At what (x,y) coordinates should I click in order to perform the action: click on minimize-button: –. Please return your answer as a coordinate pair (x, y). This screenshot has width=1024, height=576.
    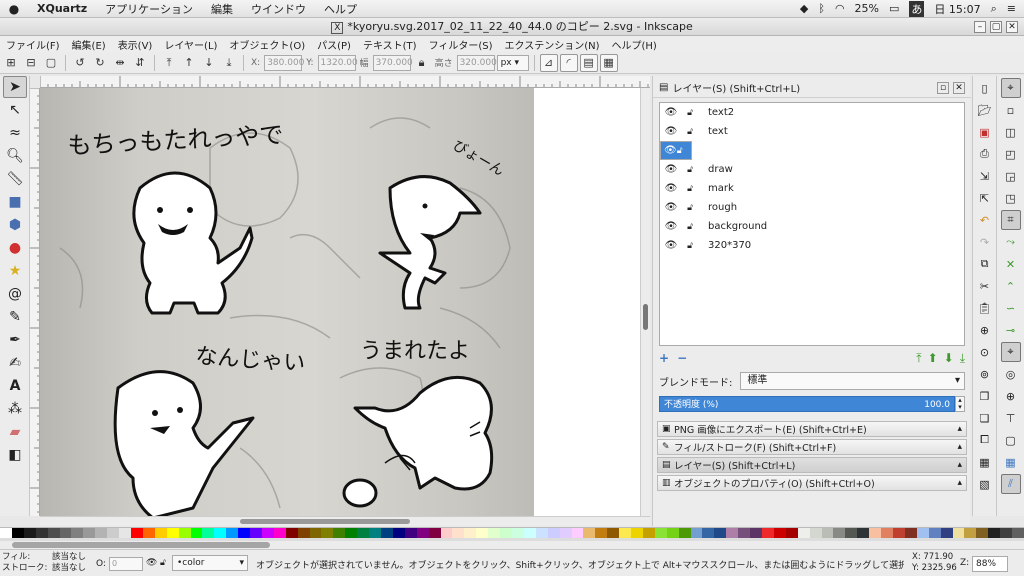
    Looking at the image, I should click on (980, 27).